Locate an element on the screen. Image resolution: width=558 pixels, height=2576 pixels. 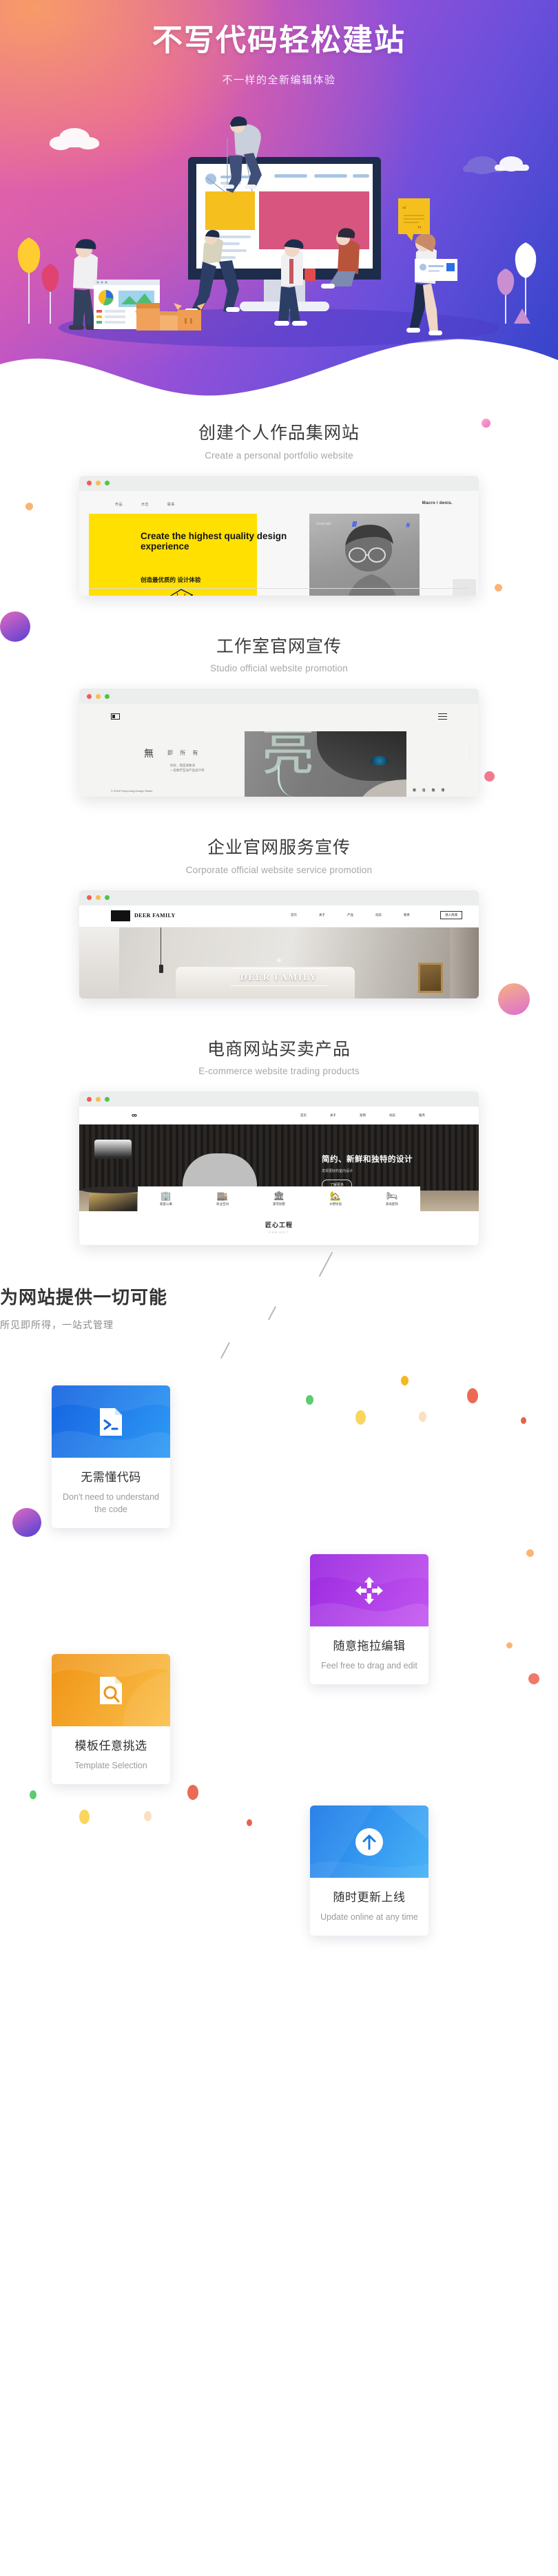
furniture-icon: 🛏 is located at coordinates (392, 1196).